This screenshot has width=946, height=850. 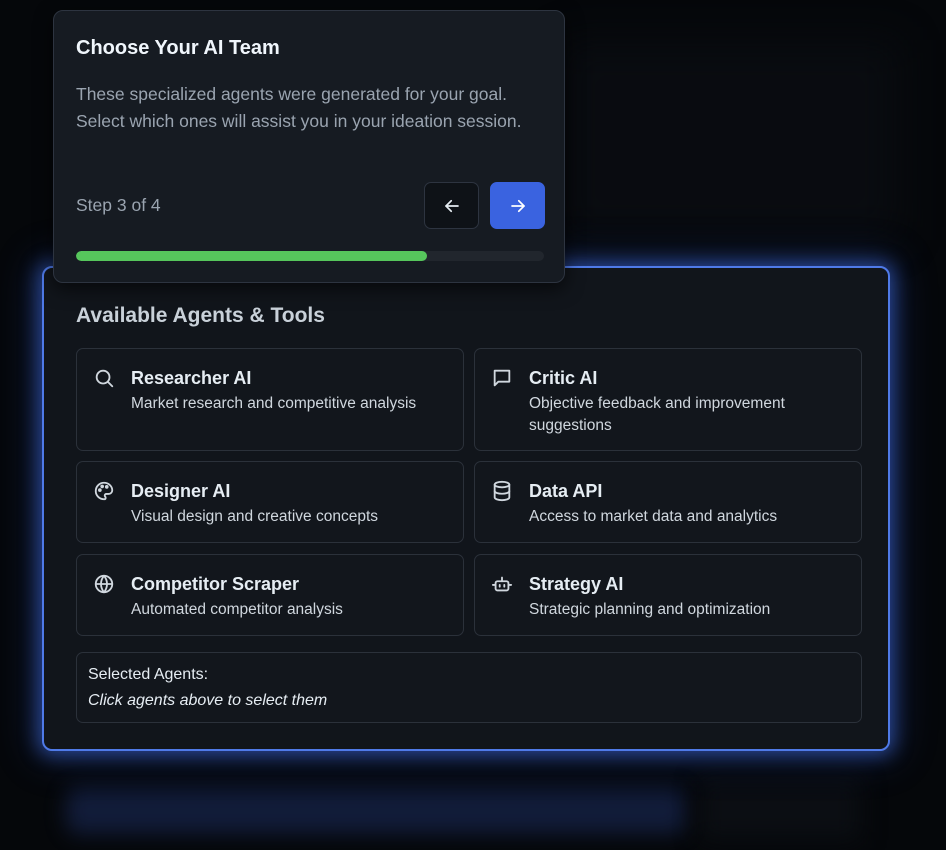 What do you see at coordinates (178, 48) in the screenshot?
I see `popover-title: Choose Your AI Team` at bounding box center [178, 48].